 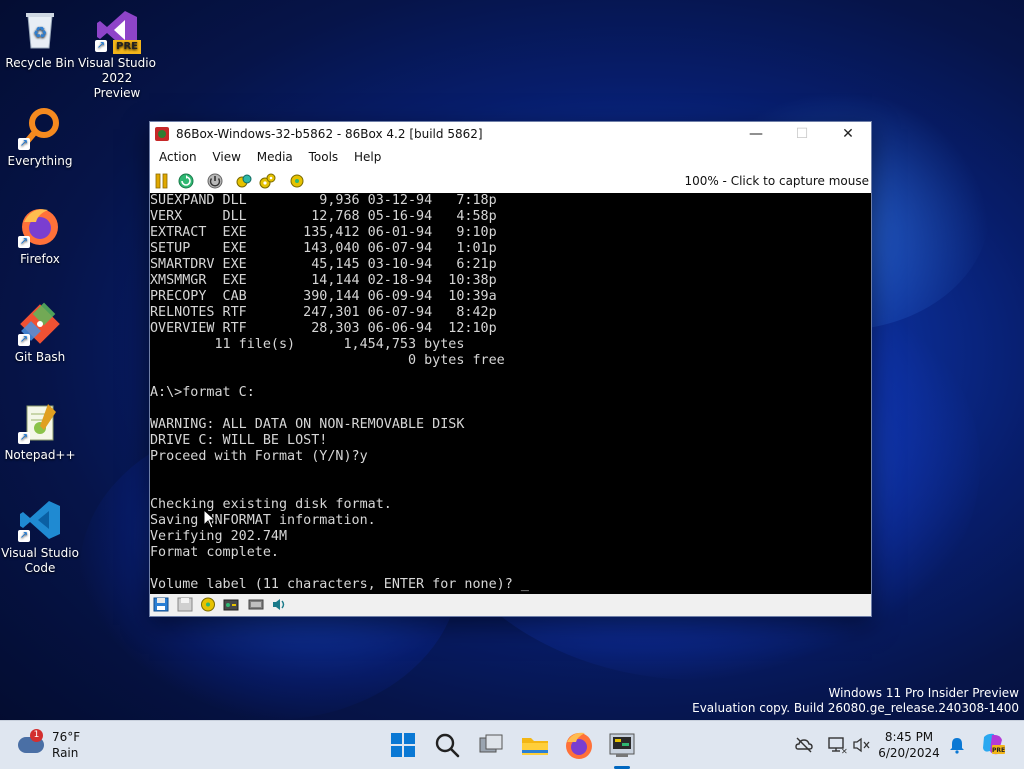 What do you see at coordinates (40, 226) in the screenshot?
I see `firefox-icon: ↗` at bounding box center [40, 226].